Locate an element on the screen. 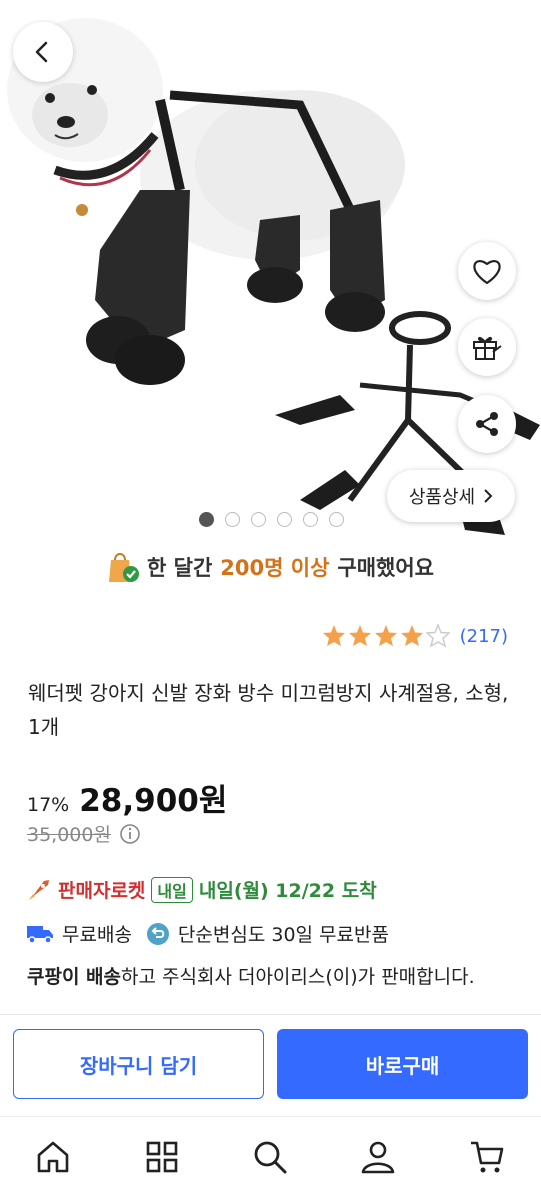 This screenshot has width=541, height=1200. star-empty-icon is located at coordinates (437, 636).